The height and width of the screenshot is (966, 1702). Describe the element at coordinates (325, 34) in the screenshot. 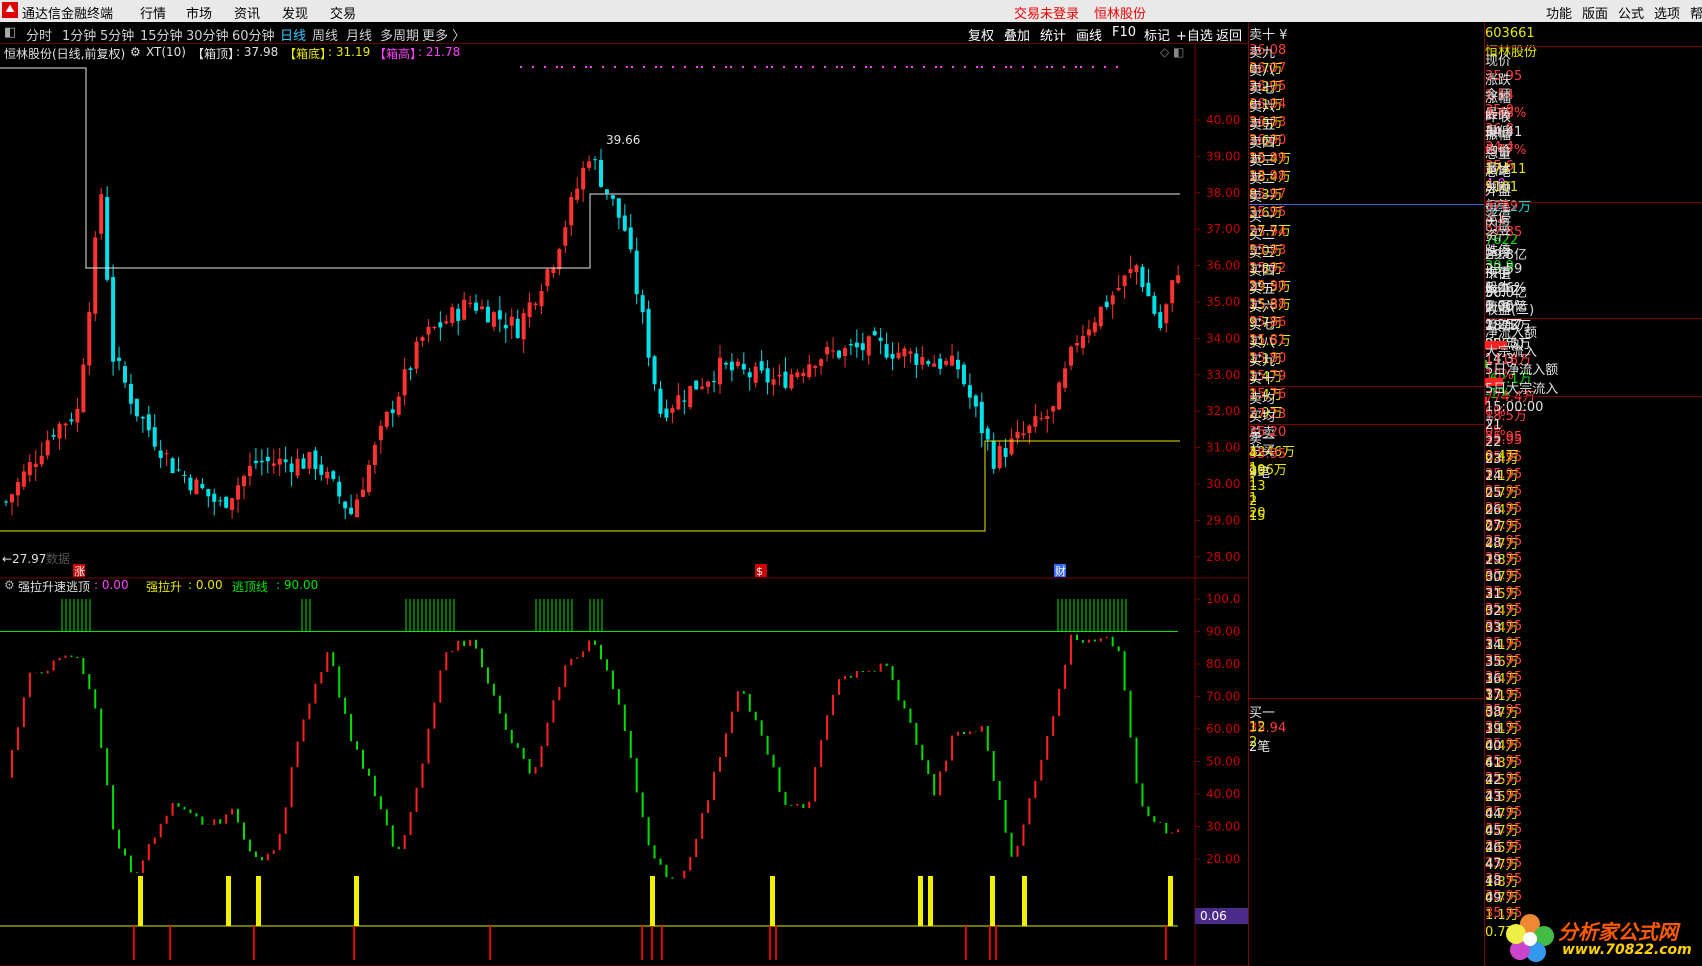

I see `period-tab: 周线` at that location.